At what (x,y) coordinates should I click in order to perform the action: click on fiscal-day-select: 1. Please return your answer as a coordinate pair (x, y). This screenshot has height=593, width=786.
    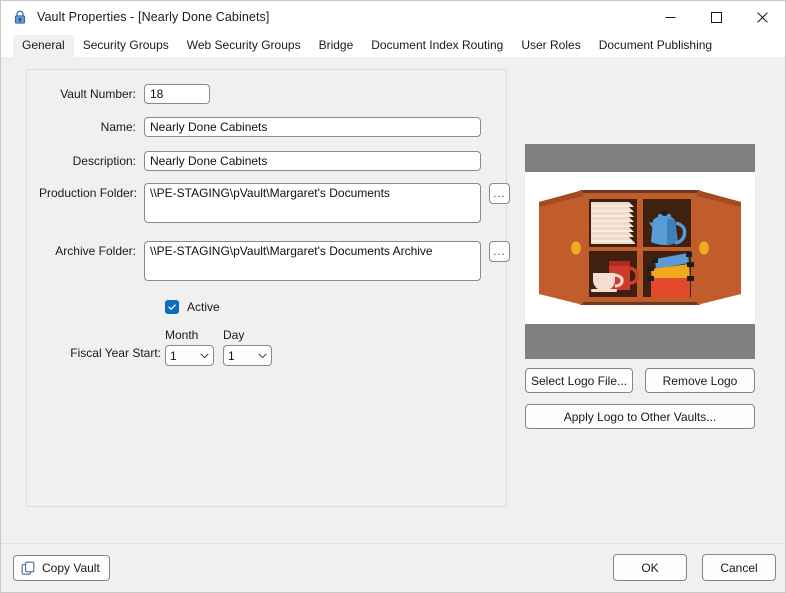
    Looking at the image, I should click on (247, 355).